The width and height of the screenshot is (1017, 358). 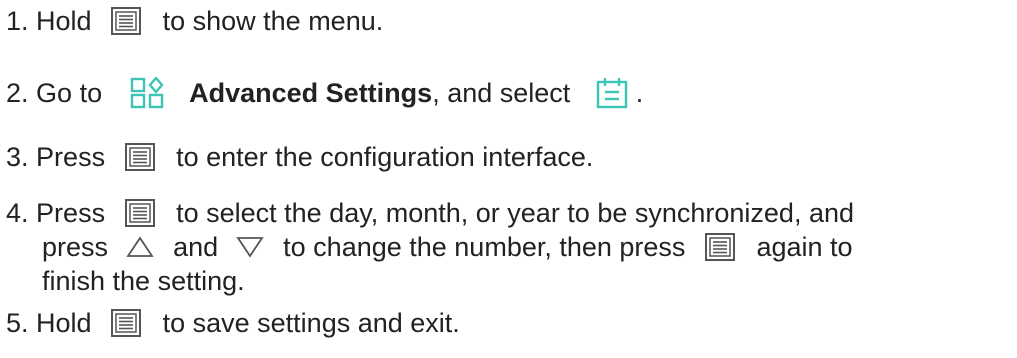 I want to click on step-4-line-3: finish the setting., so click(x=430, y=281).